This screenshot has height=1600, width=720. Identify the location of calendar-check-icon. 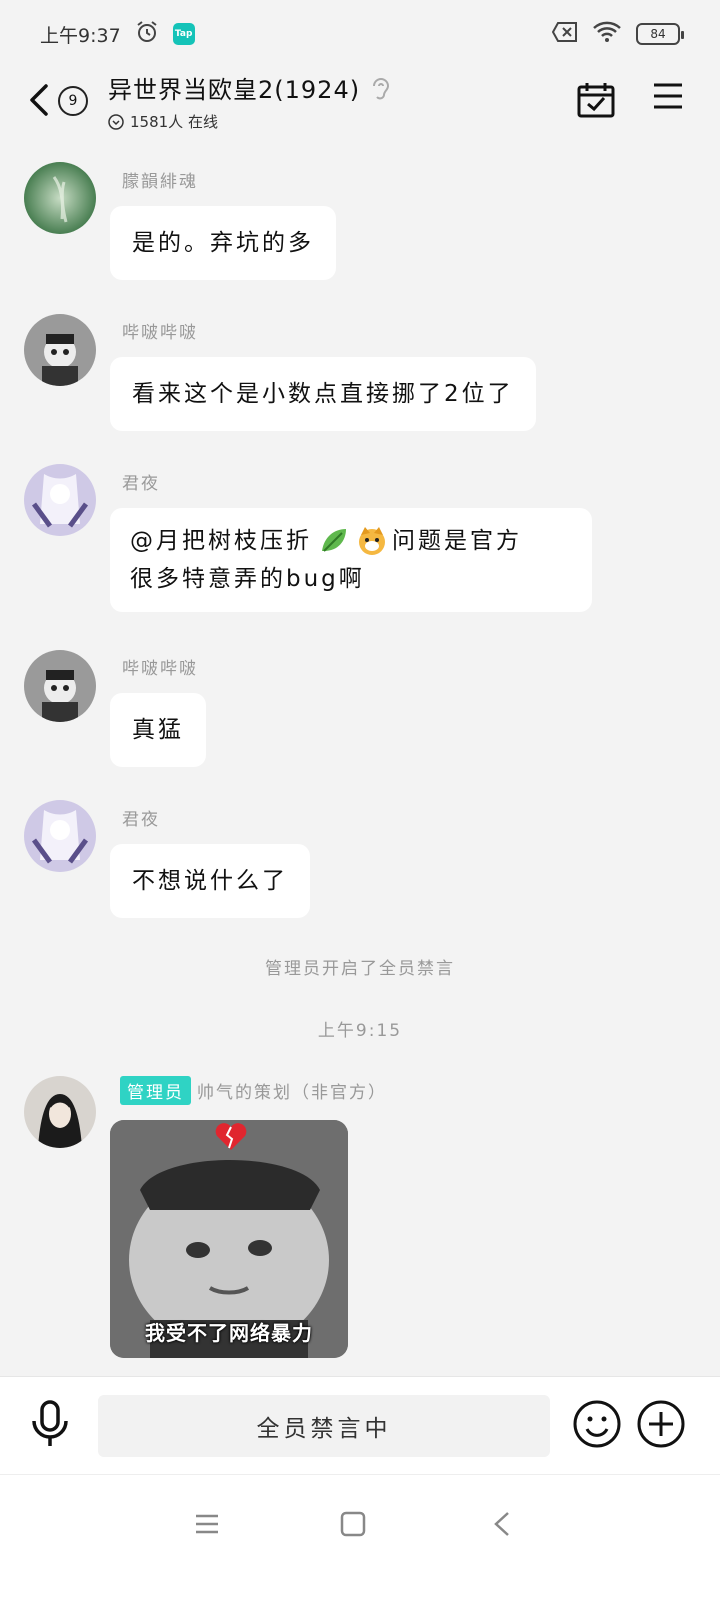
(596, 100).